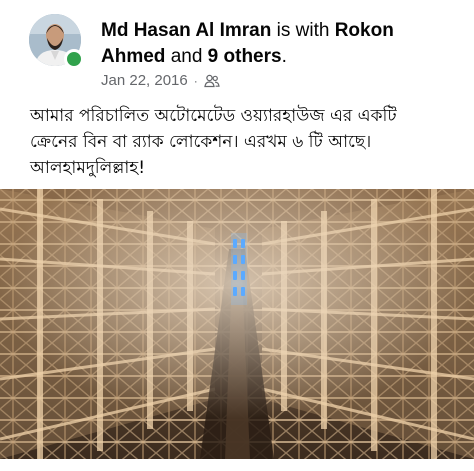  Describe the element at coordinates (186, 56) in the screenshot. I see `and-text: and` at that location.